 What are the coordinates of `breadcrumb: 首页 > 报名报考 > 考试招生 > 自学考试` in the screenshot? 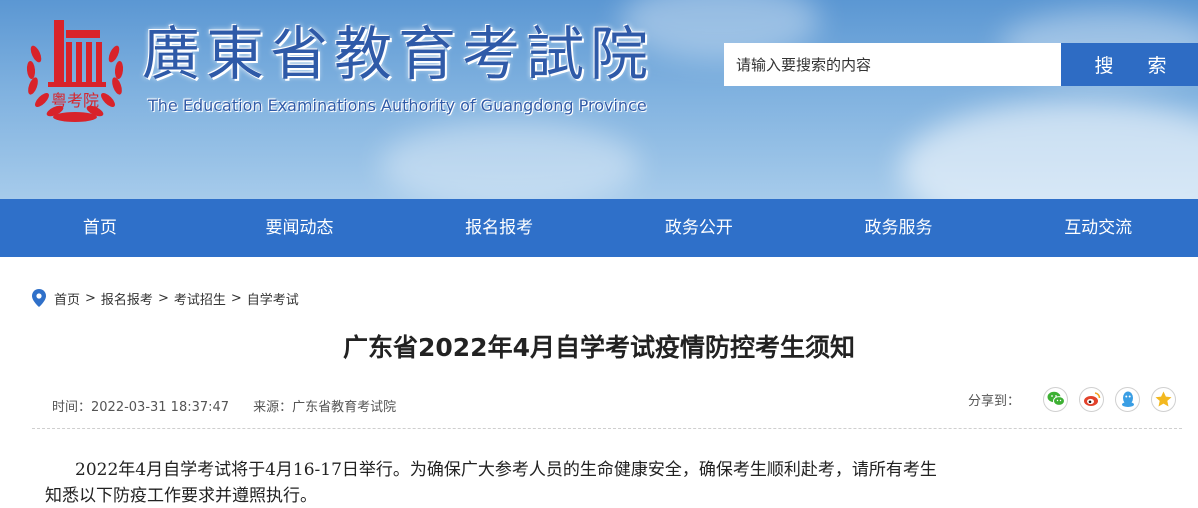 It's located at (165, 298).